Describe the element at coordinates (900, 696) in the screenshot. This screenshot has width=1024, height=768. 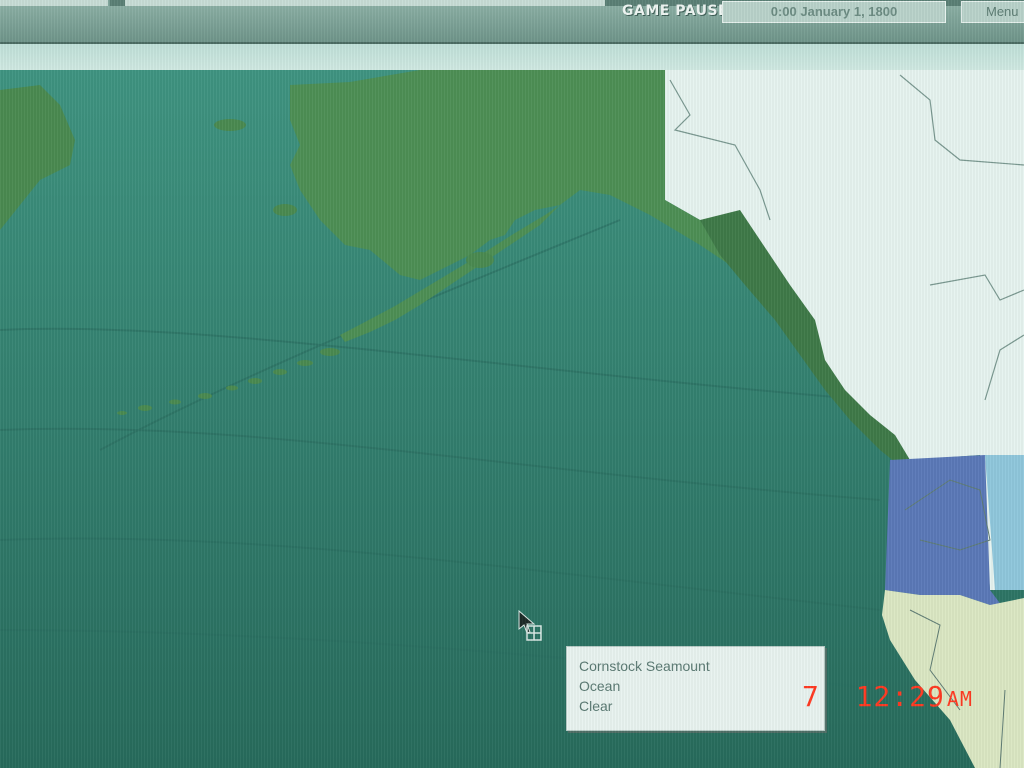
I see `camera-time: 12:29` at that location.